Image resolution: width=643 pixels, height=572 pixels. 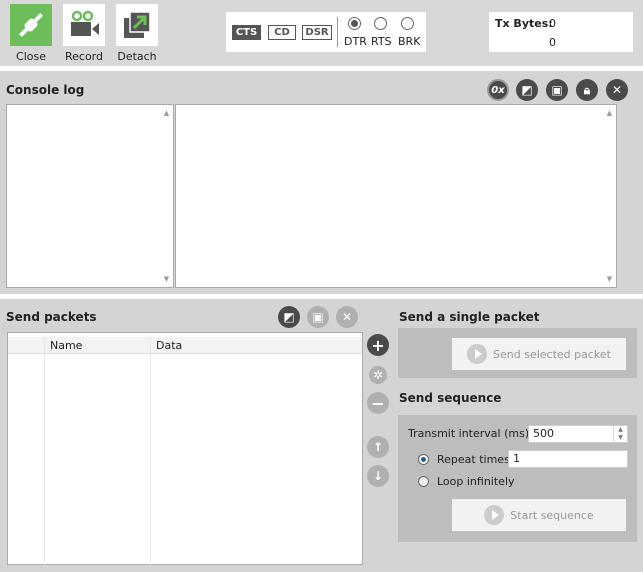 I want to click on repeat-times-radio, so click(x=423, y=459).